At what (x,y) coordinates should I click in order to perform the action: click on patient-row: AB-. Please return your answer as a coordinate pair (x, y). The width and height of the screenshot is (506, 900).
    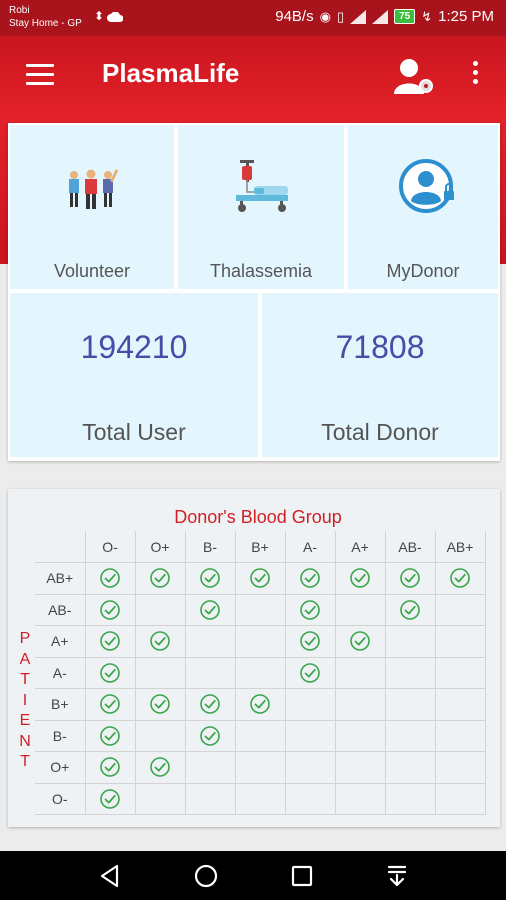
    Looking at the image, I should click on (260, 609).